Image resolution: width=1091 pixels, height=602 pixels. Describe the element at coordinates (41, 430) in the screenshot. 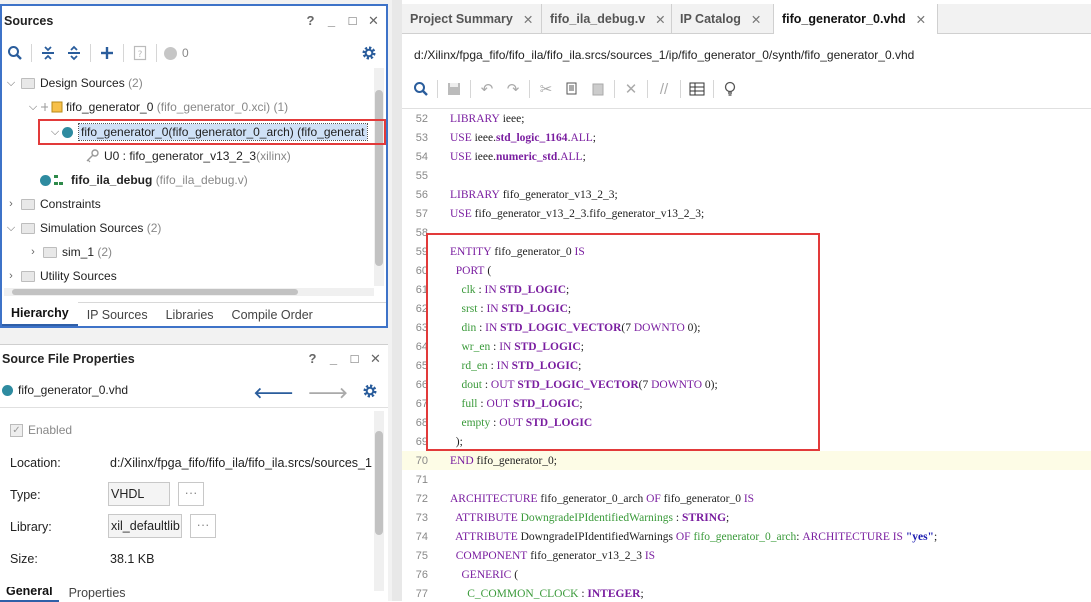

I see `enabled-checkbox-row: ✓ Enabled` at that location.